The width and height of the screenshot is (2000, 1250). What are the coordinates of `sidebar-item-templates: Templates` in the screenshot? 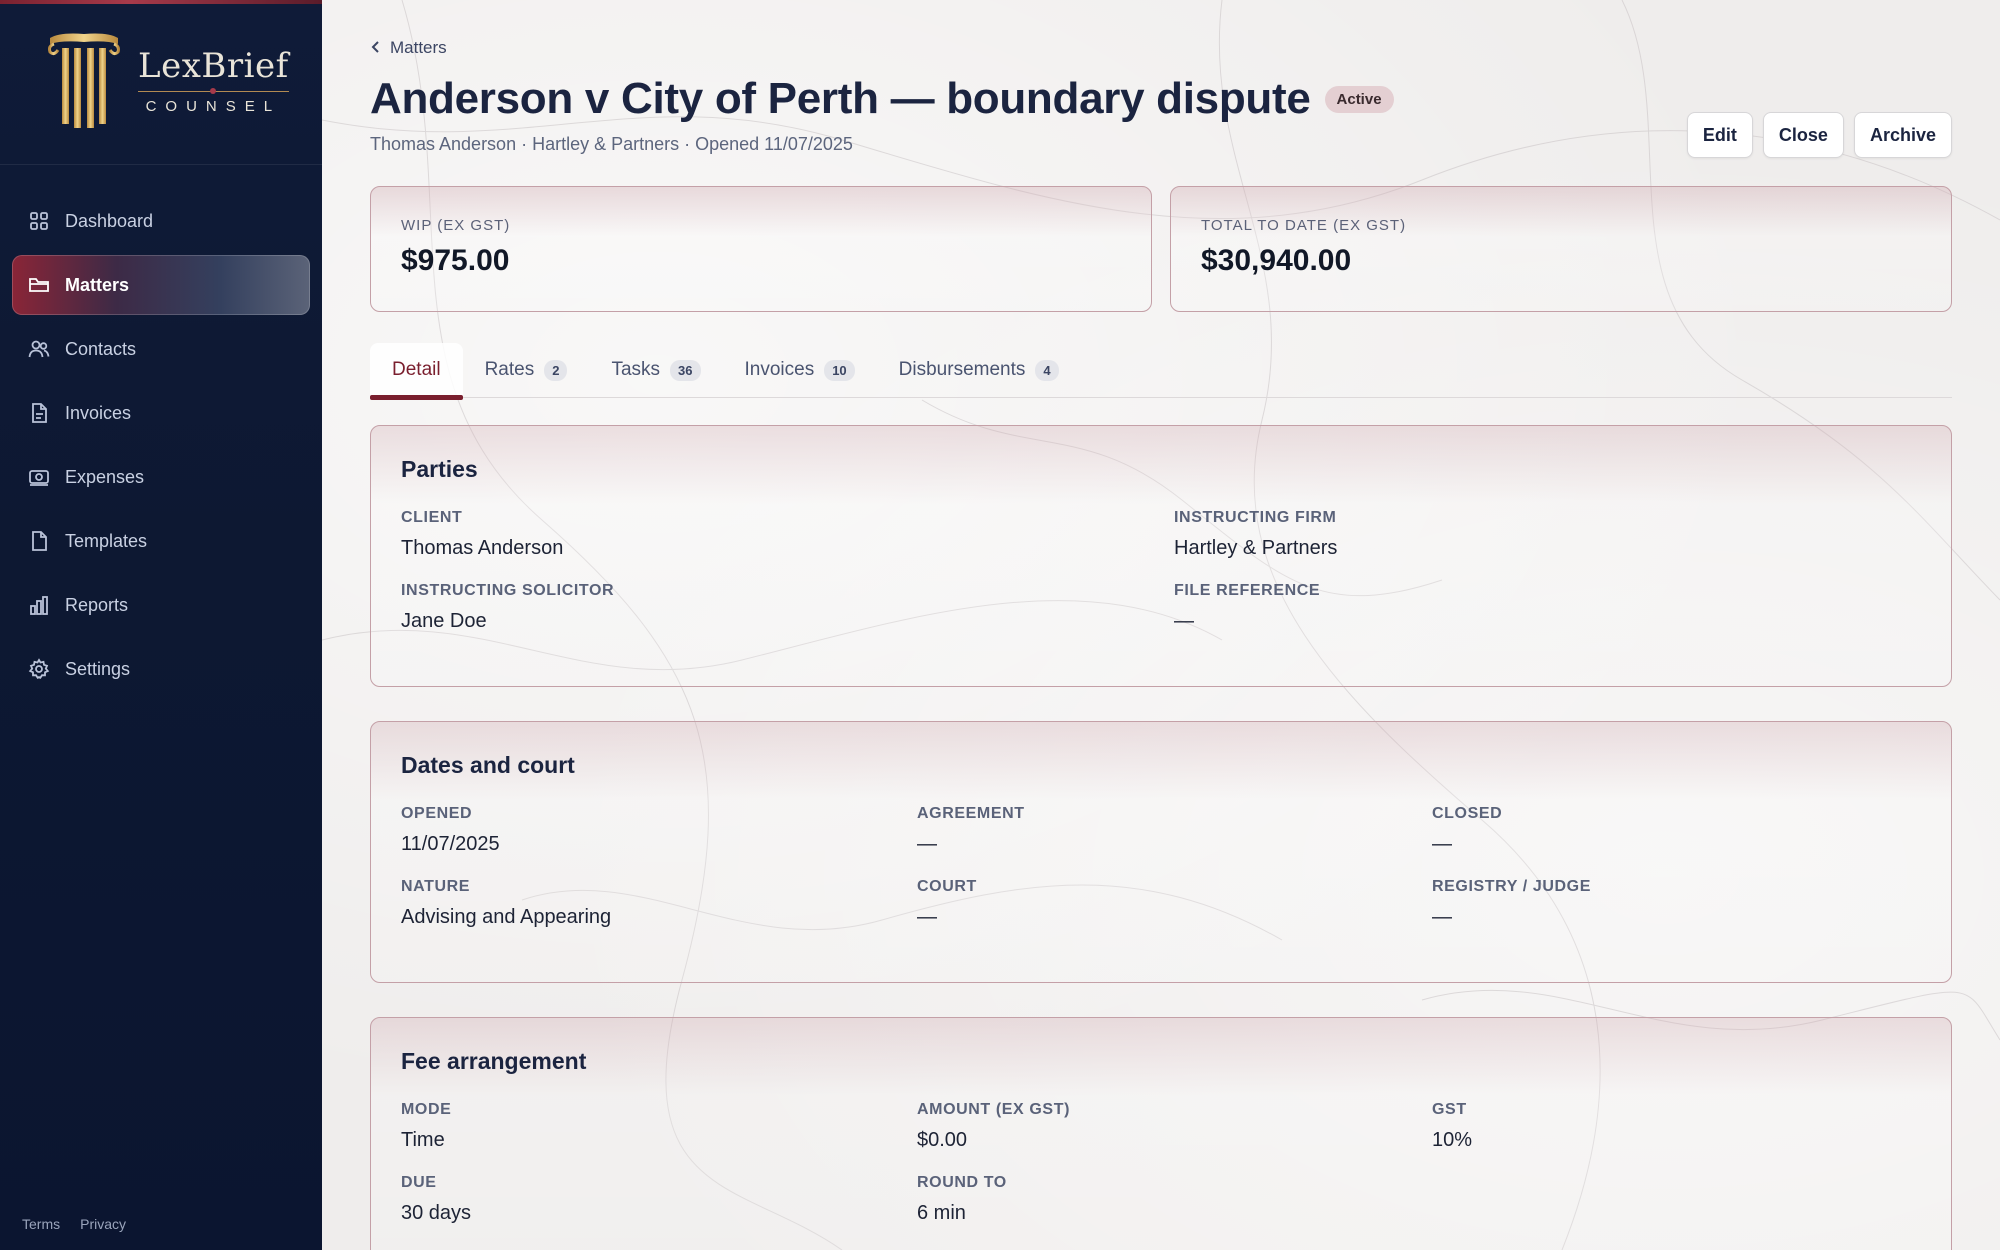 It's located at (161, 541).